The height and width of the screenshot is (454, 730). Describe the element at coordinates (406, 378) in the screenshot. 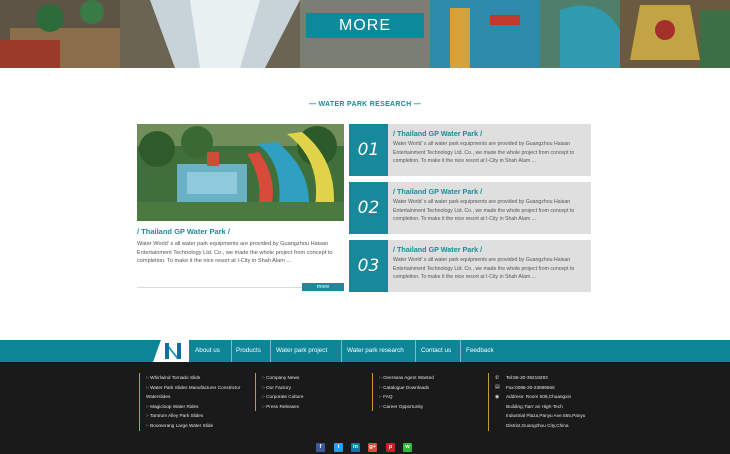

I see `footer-link: :- Overseas Agent Wanted` at that location.